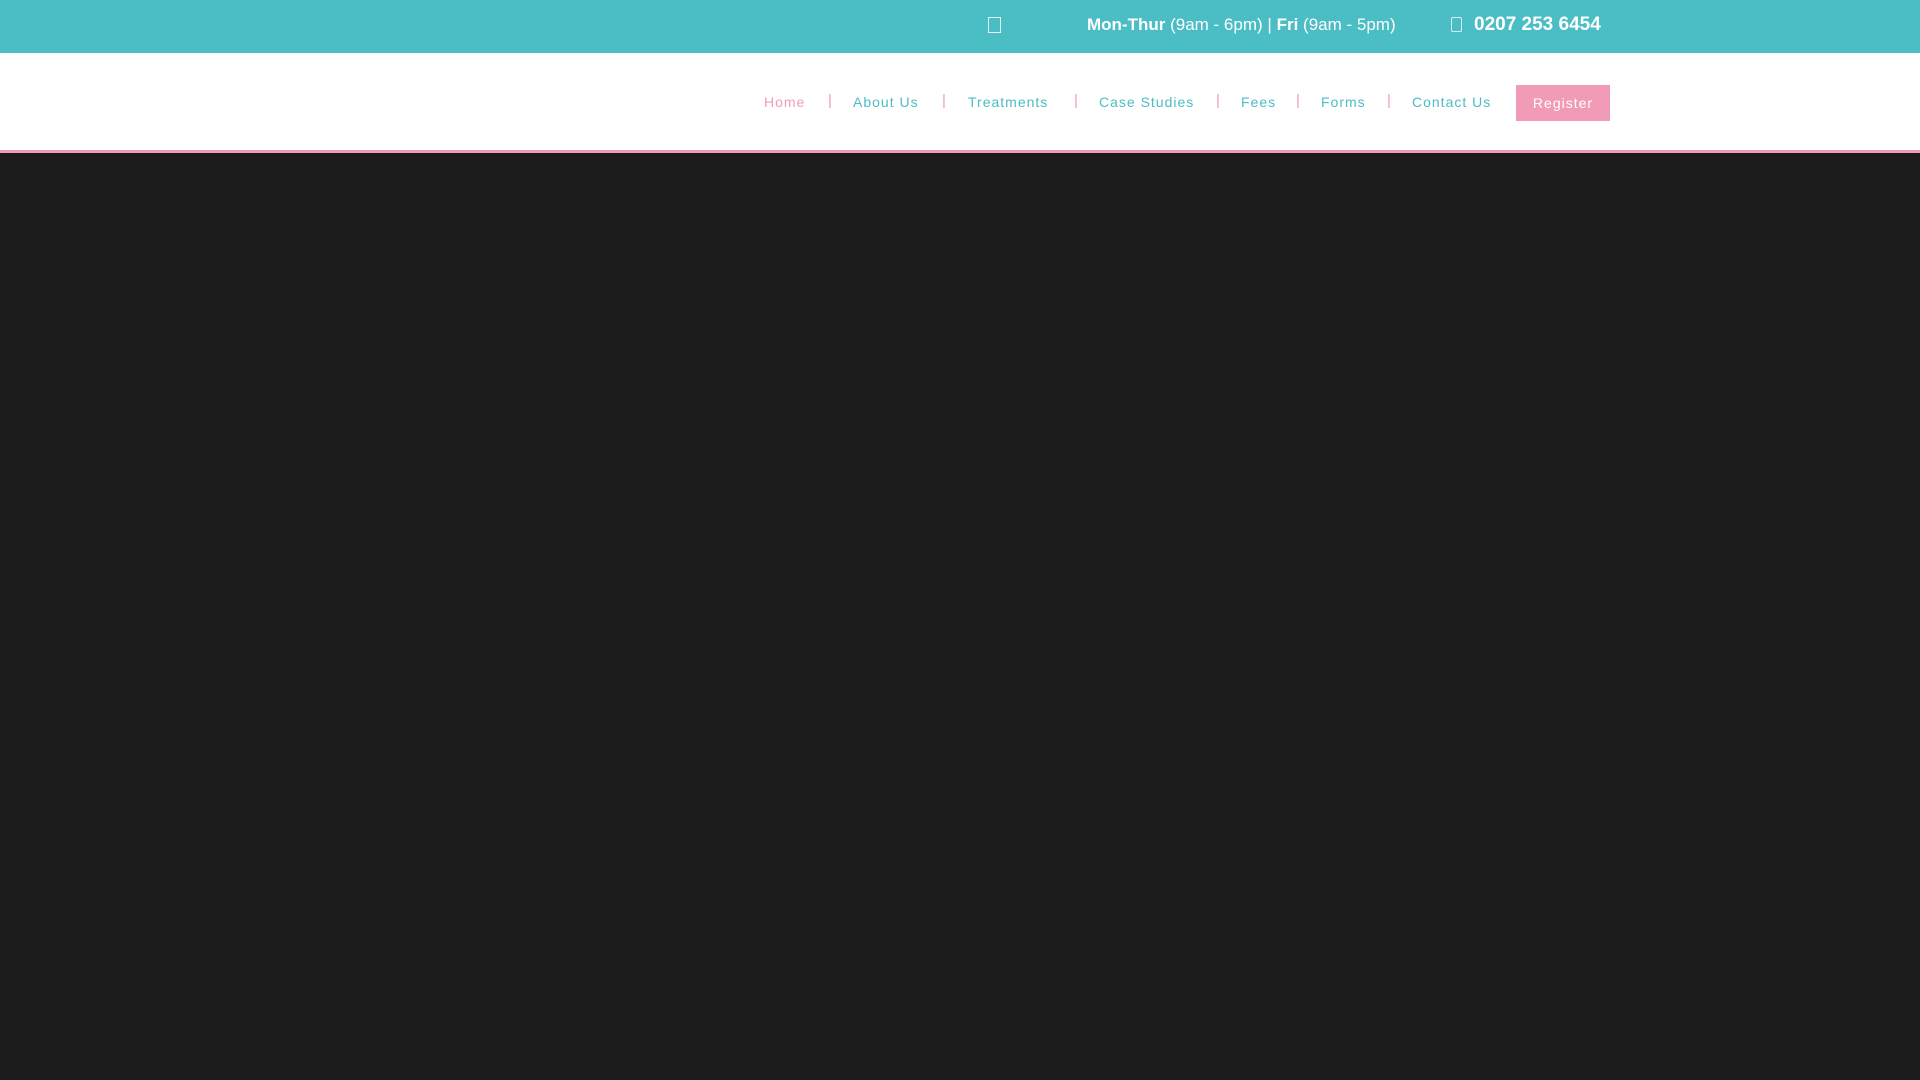  Describe the element at coordinates (1126, 24) in the screenshot. I see `hours-label-mon-thur: Mon-Thur` at that location.